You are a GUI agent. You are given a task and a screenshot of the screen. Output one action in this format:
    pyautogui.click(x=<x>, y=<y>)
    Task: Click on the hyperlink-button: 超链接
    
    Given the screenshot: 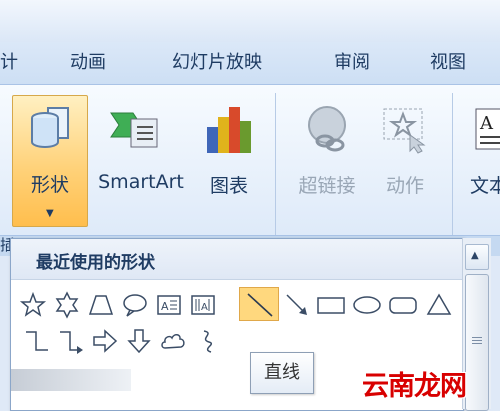 What is the action you would take?
    pyautogui.click(x=327, y=154)
    